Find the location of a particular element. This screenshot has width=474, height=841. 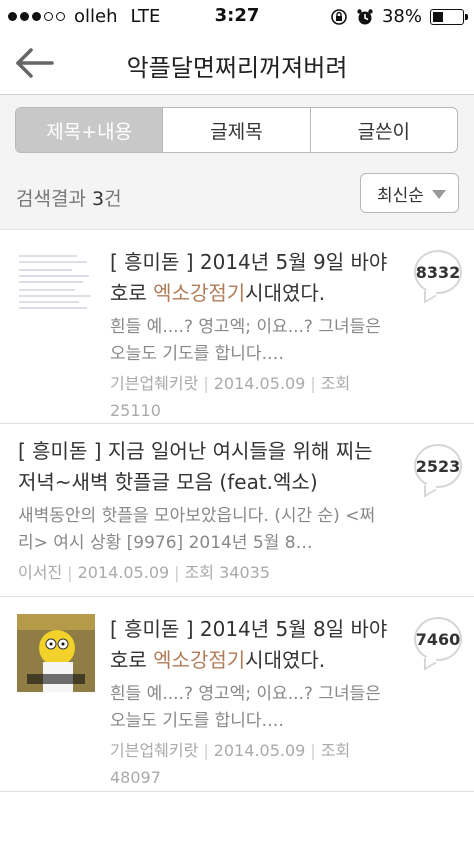

search-scope-tabs: 제목+내용 글제목 글쓴이 is located at coordinates (236, 130).